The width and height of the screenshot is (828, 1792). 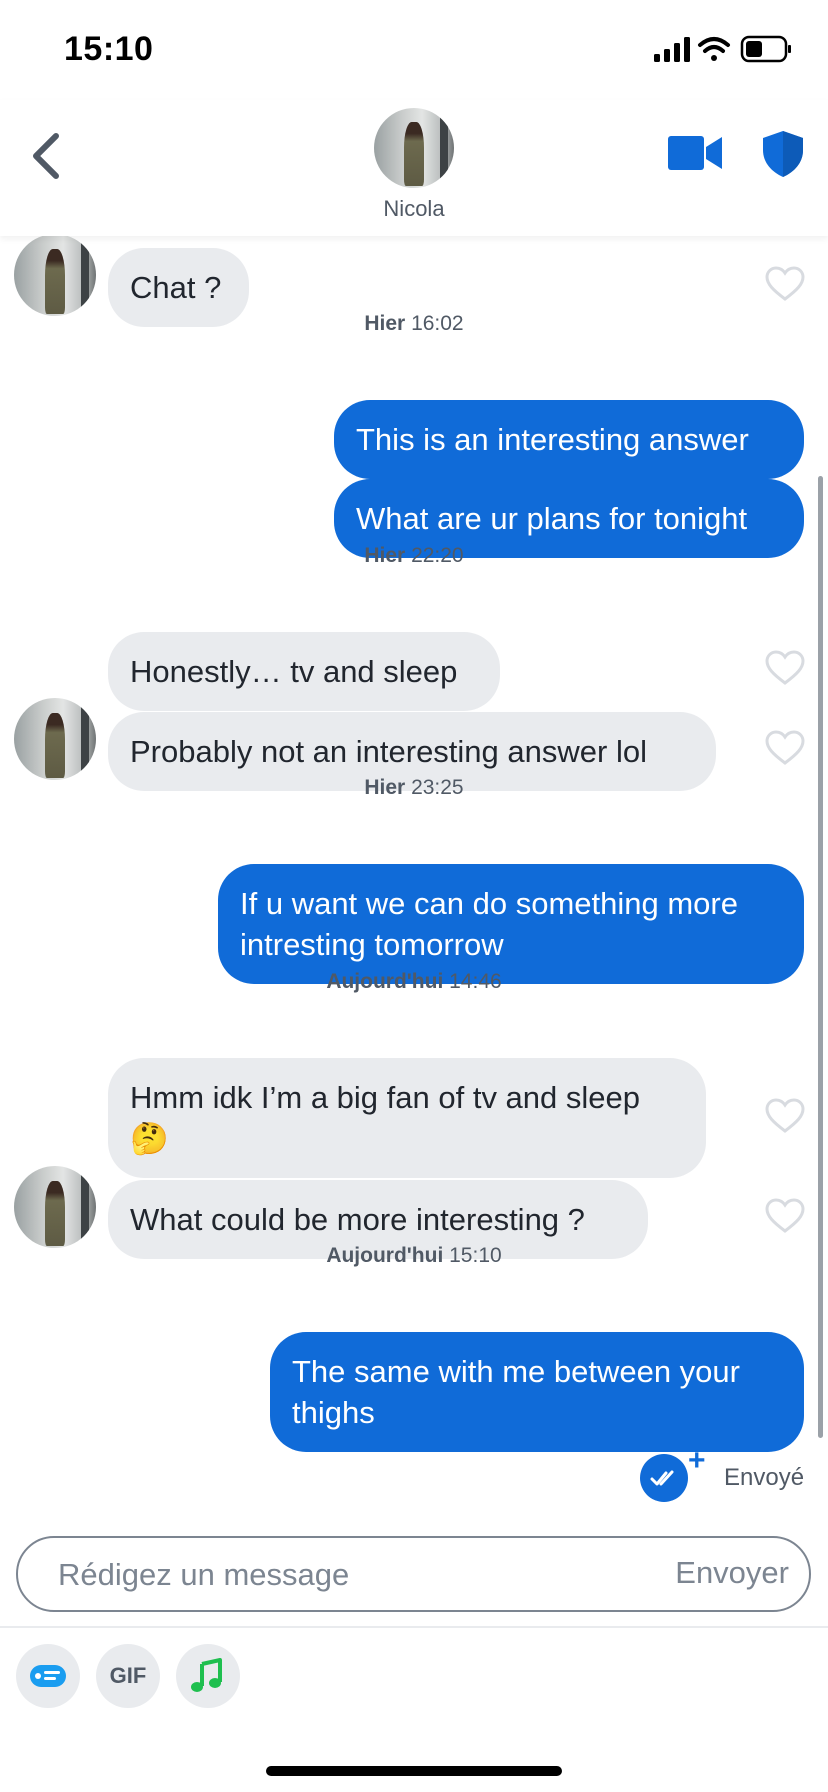 I want to click on timestamp: Aujourd'hui 14:46, so click(x=414, y=982).